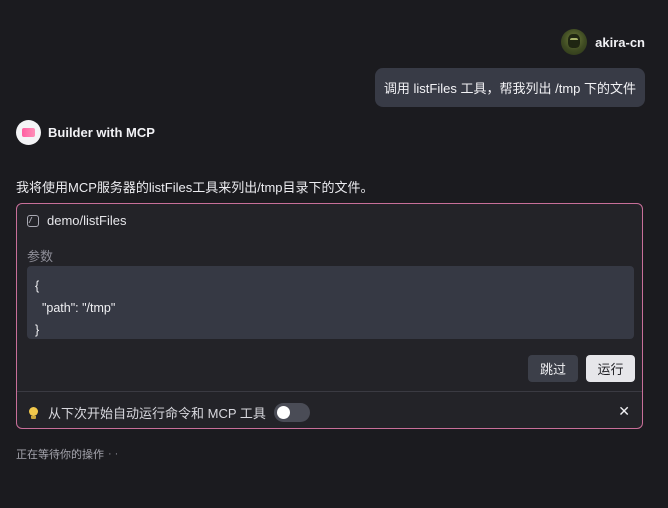 This screenshot has height=508, width=668. What do you see at coordinates (553, 368) in the screenshot?
I see `skip-button: 跳过` at bounding box center [553, 368].